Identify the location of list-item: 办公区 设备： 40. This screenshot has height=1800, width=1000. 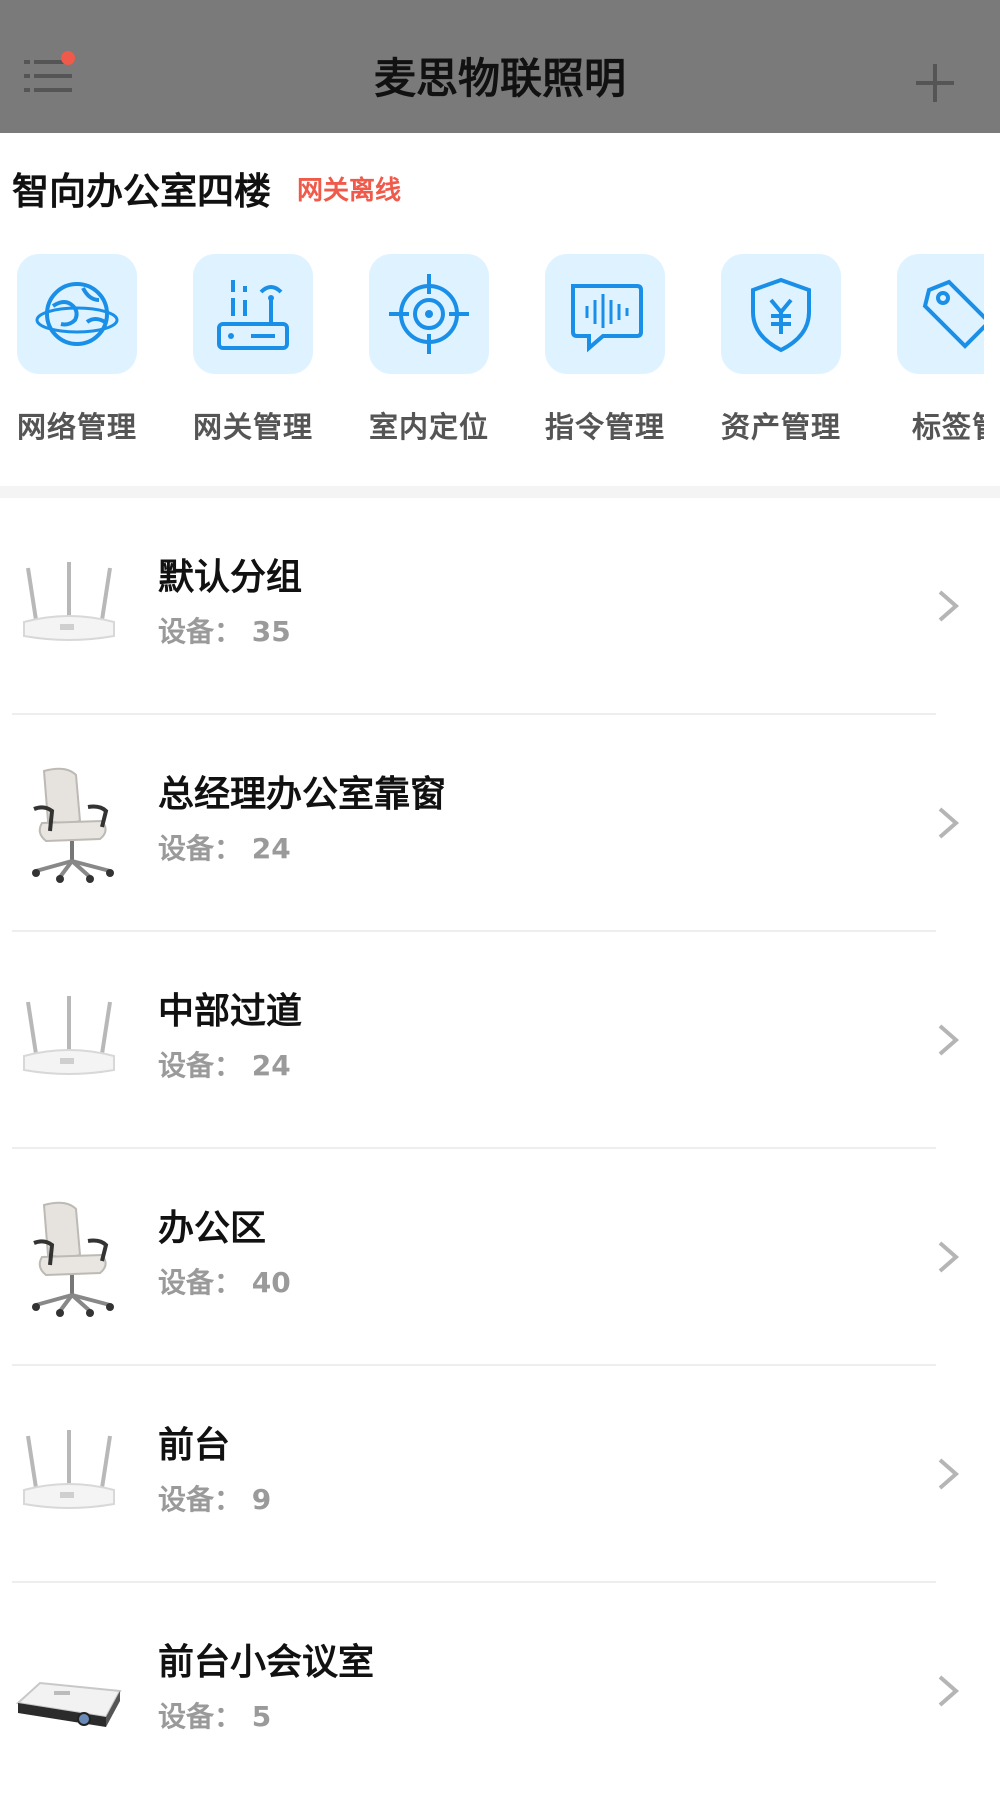
(500, 1257).